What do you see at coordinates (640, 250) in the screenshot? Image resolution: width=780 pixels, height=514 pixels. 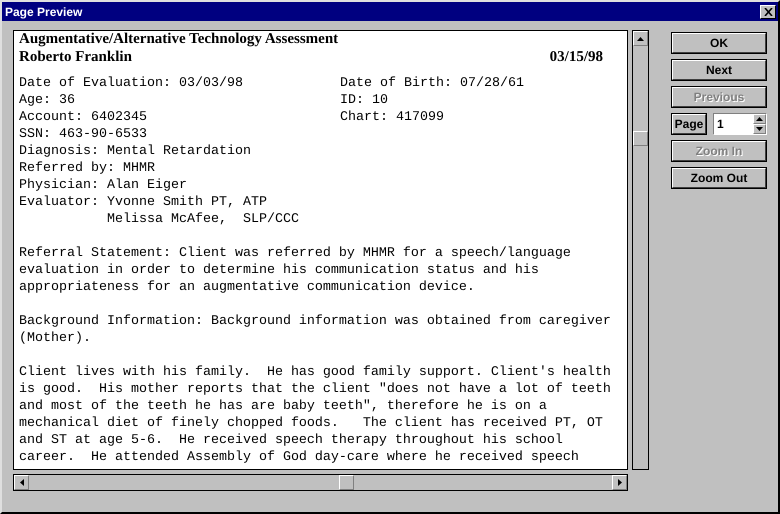 I see `vertical-scrollbar` at bounding box center [640, 250].